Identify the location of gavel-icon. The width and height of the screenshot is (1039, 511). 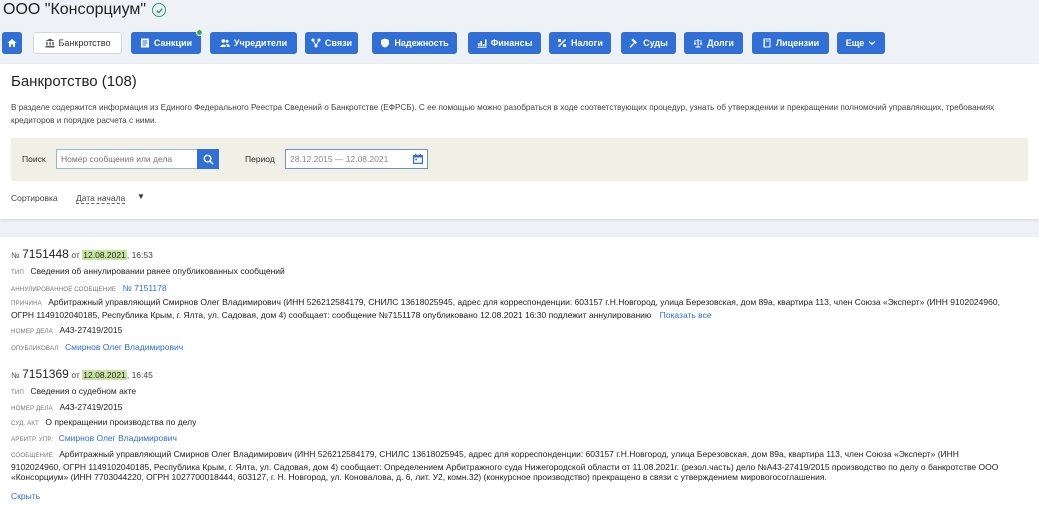
(633, 43).